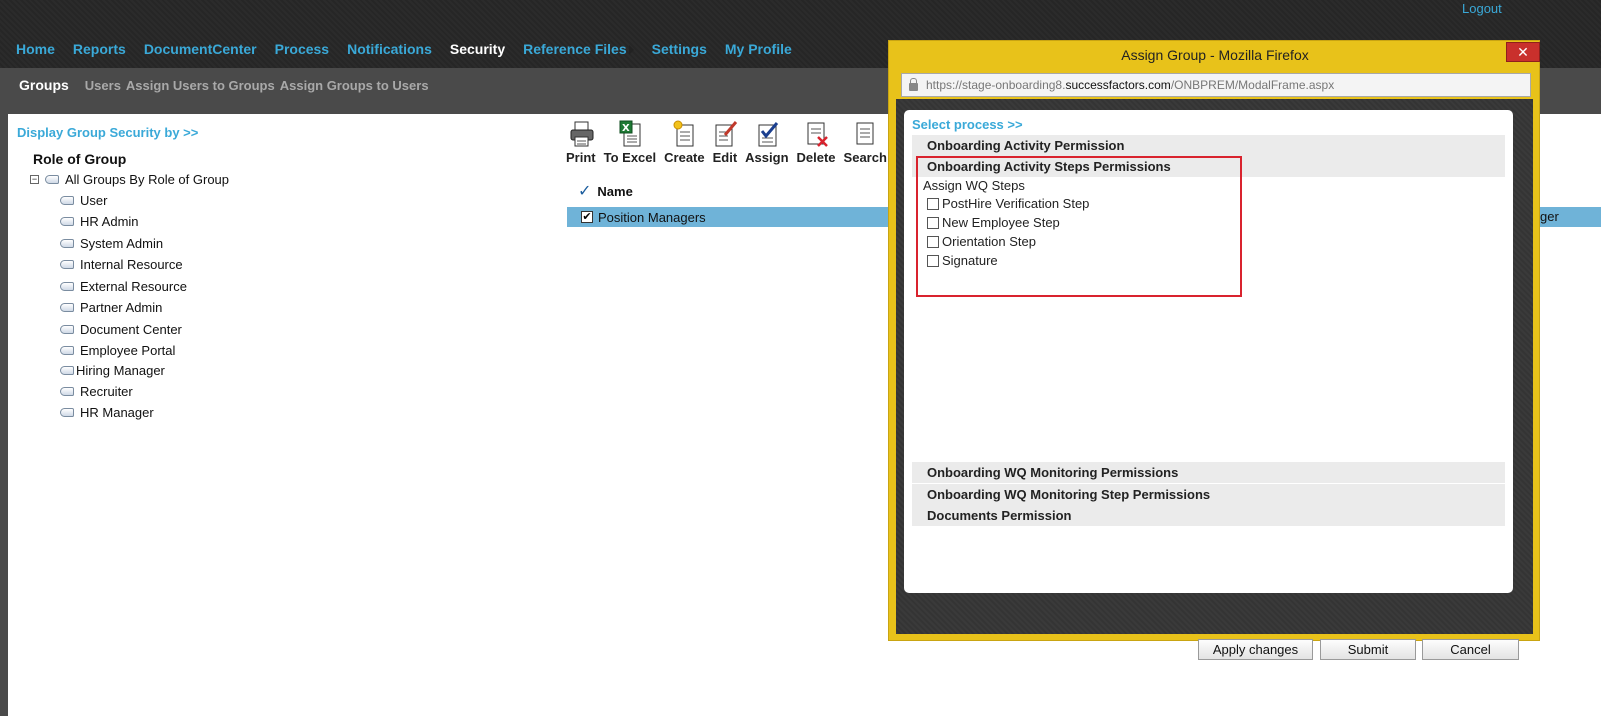 The image size is (1601, 716). What do you see at coordinates (758, 49) in the screenshot?
I see `nav-my-profile: My Profile` at bounding box center [758, 49].